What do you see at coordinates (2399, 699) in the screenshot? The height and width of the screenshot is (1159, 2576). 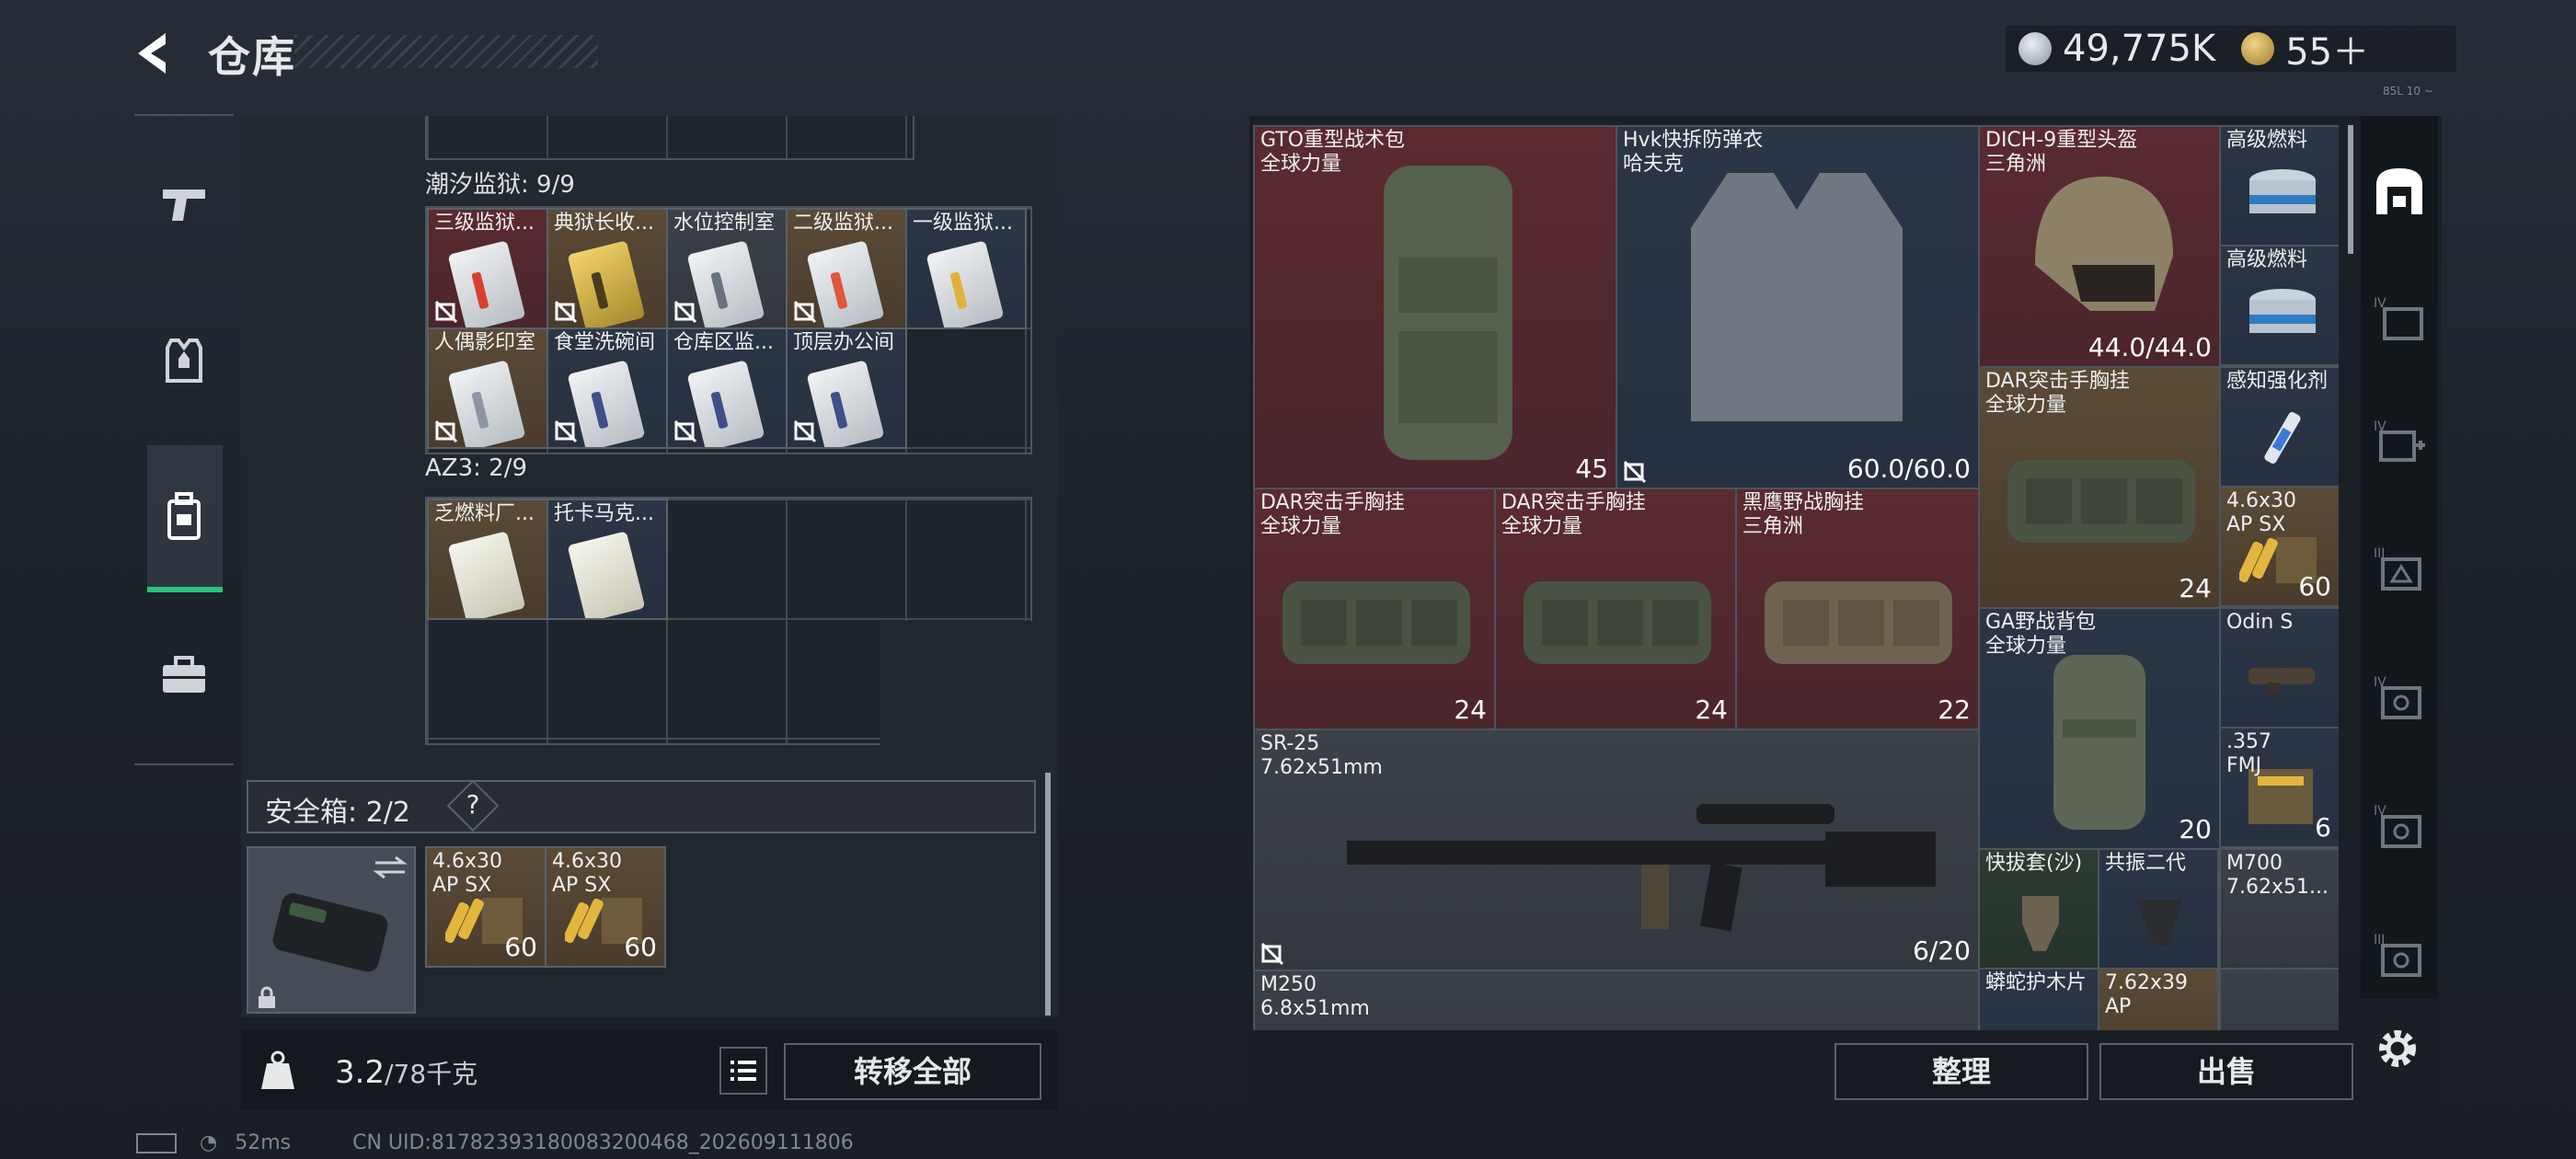 I see `rnav-stash-iv-b: IV` at bounding box center [2399, 699].